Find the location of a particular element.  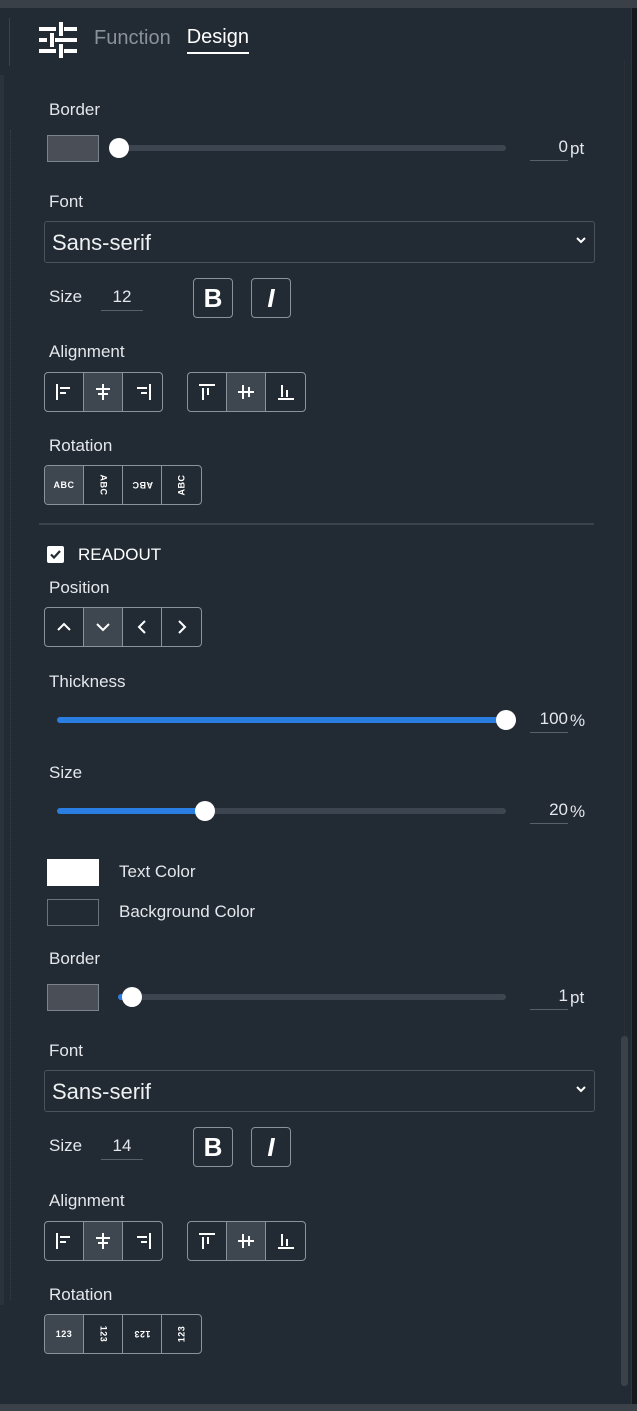

align-right-button is located at coordinates (142, 392).